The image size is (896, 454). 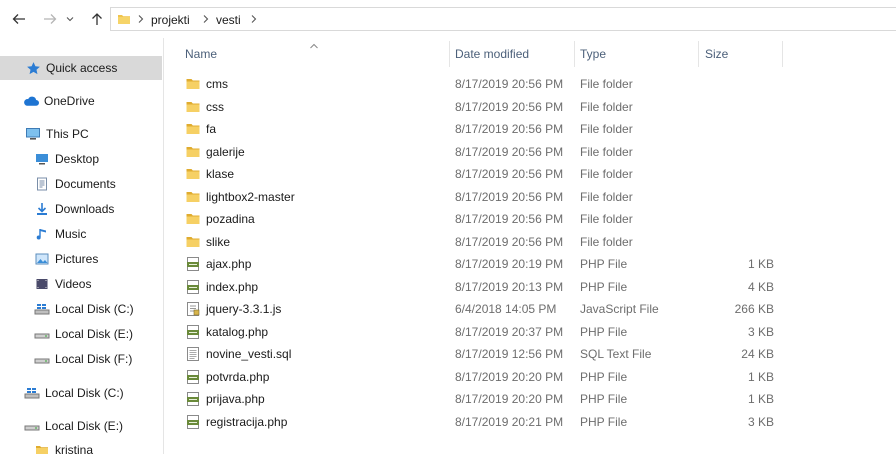 I want to click on file-row: klase 8/17/2019 20:56 PM File folder, so click(x=530, y=174).